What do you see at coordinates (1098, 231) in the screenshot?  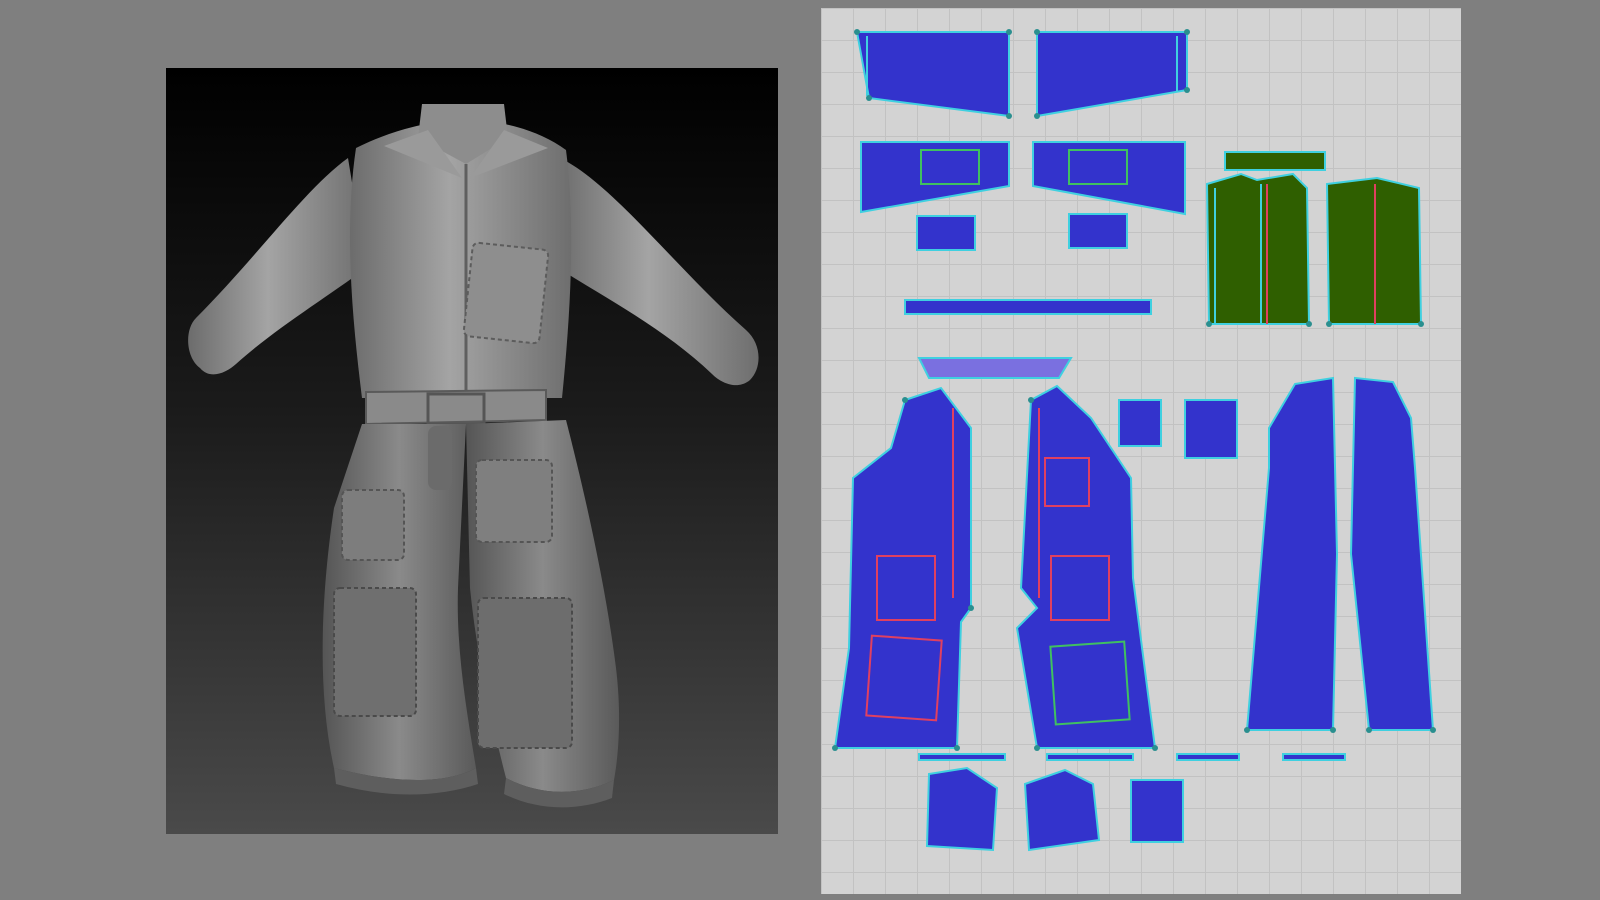 I see `piece-pocket-flap-right` at bounding box center [1098, 231].